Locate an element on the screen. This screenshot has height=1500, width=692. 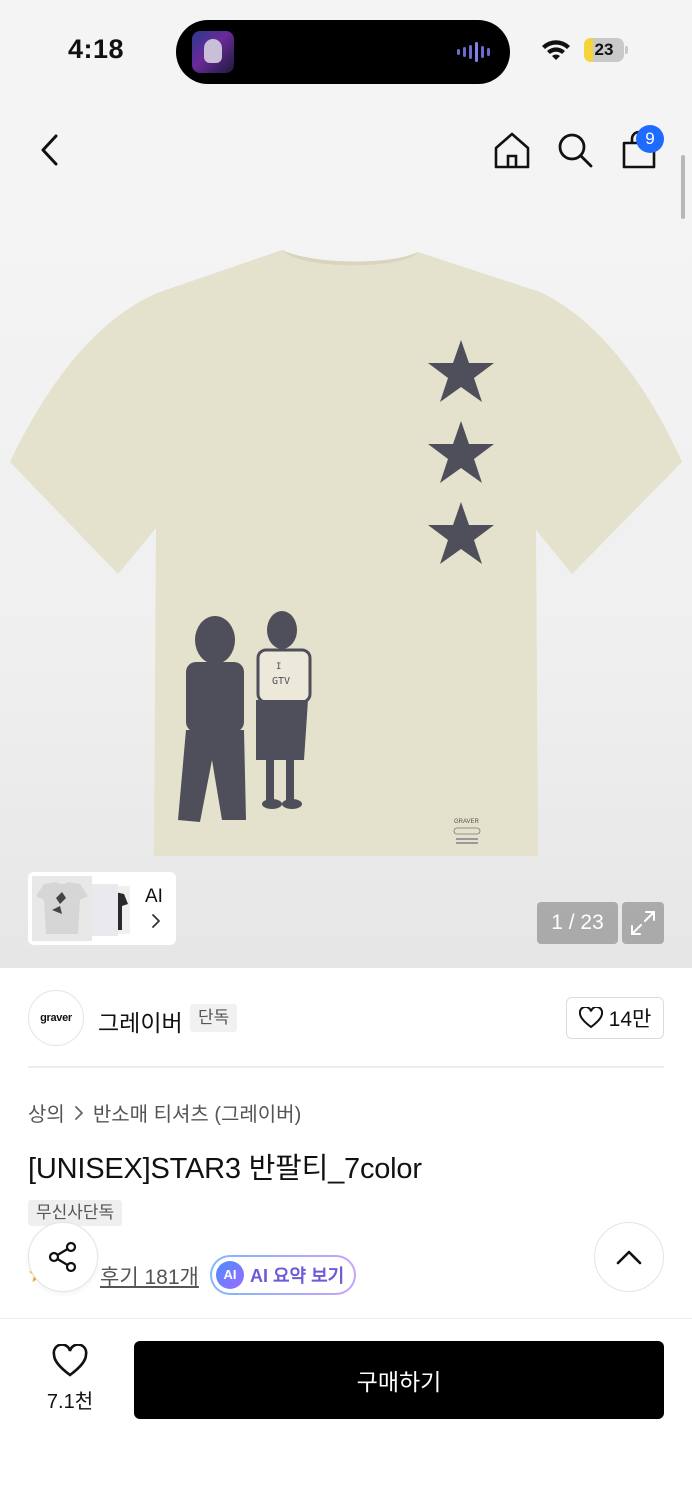
chevron-up-icon is located at coordinates (629, 1257).